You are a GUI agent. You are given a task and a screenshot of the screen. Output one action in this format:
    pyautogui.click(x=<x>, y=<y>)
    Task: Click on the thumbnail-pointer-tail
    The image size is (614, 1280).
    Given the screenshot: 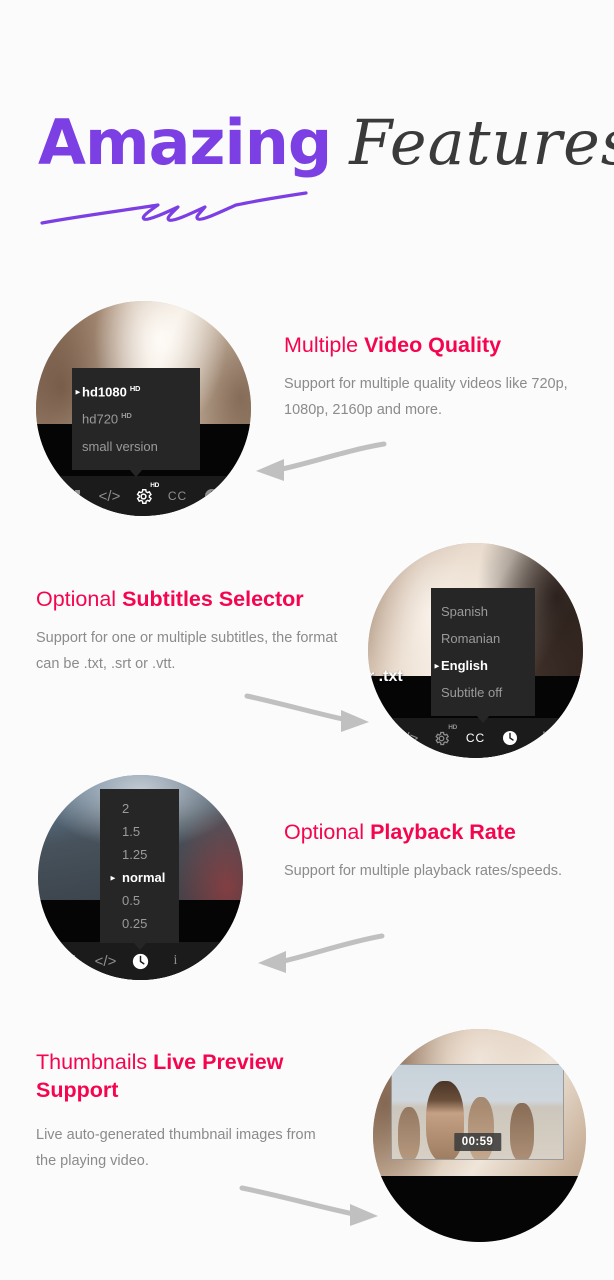 What is the action you would take?
    pyautogui.click(x=478, y=1159)
    